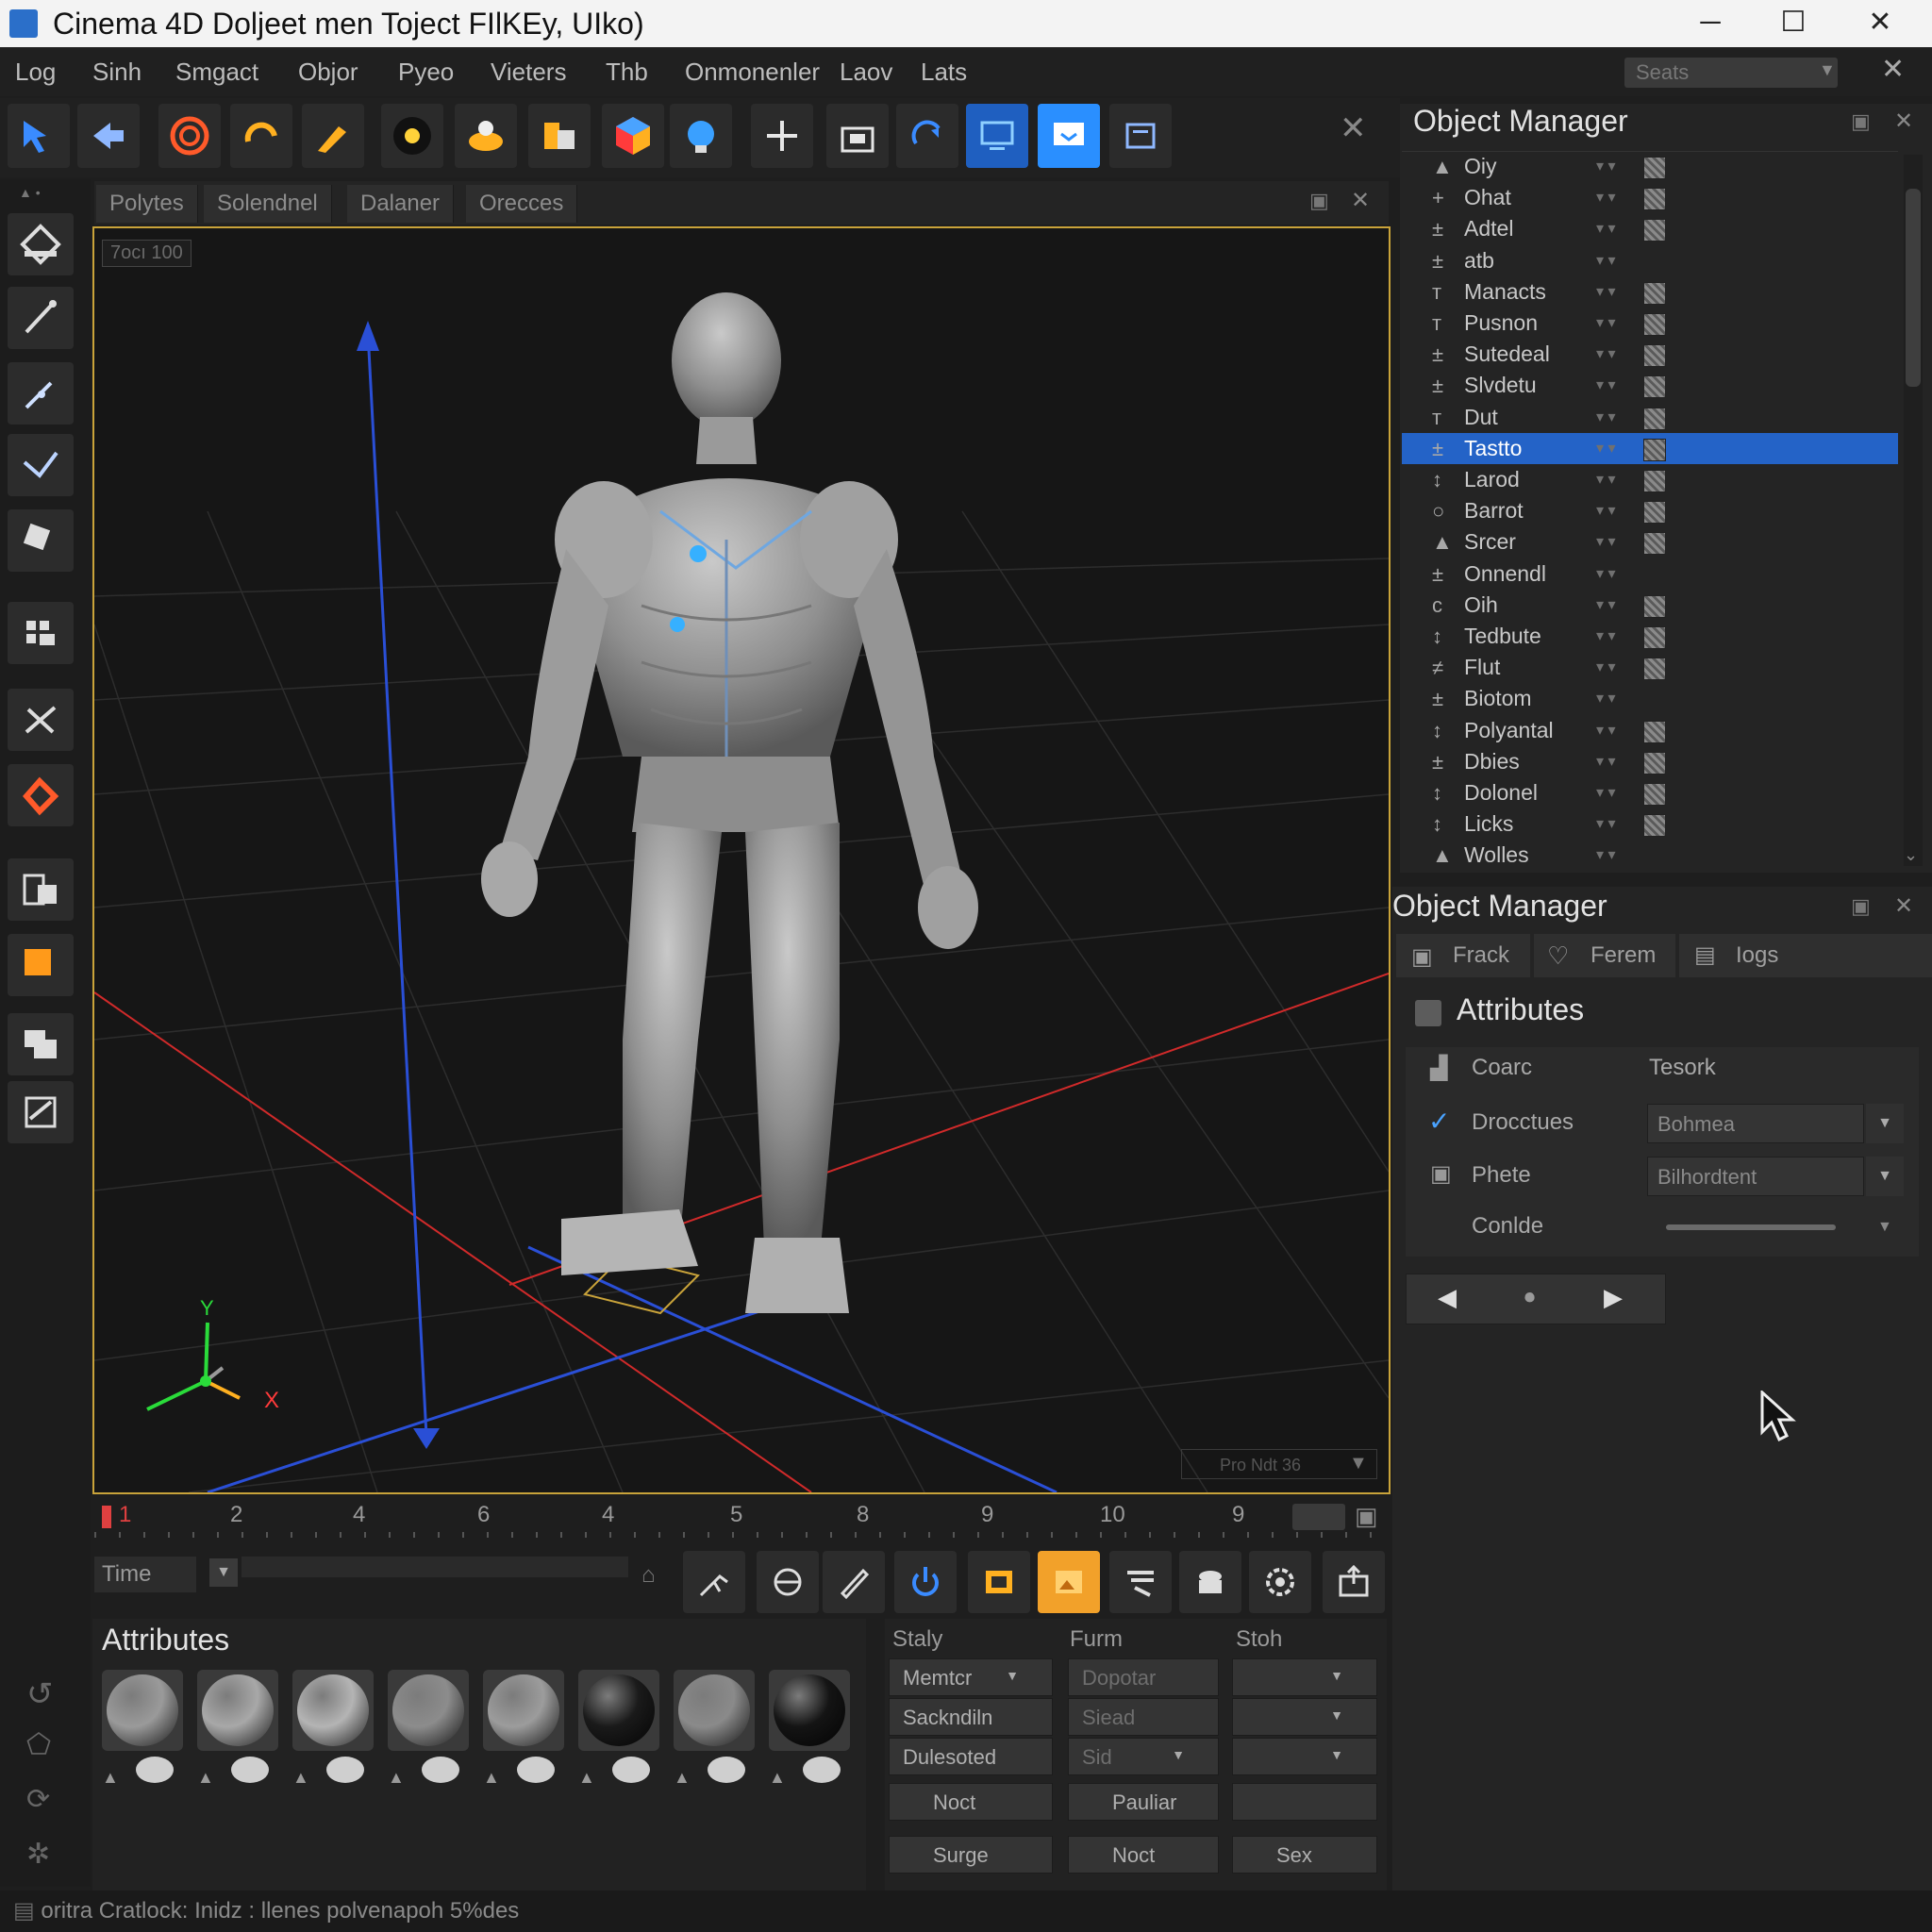 This screenshot has width=1932, height=1932. Describe the element at coordinates (1304, 1855) in the screenshot. I see `property-button: Sex` at that location.